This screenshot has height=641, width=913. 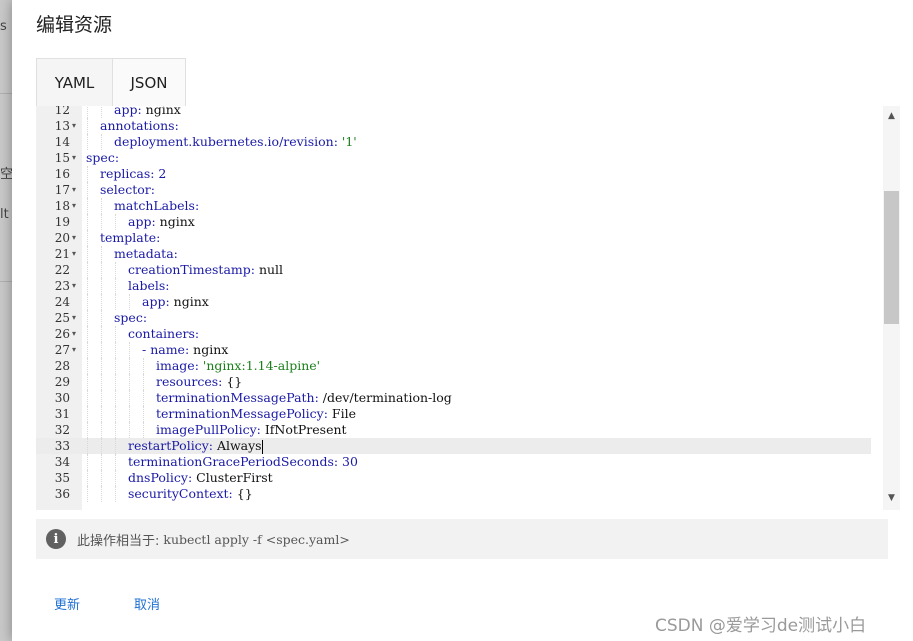 What do you see at coordinates (157, 205) in the screenshot?
I see `code-text: matchLabels:` at bounding box center [157, 205].